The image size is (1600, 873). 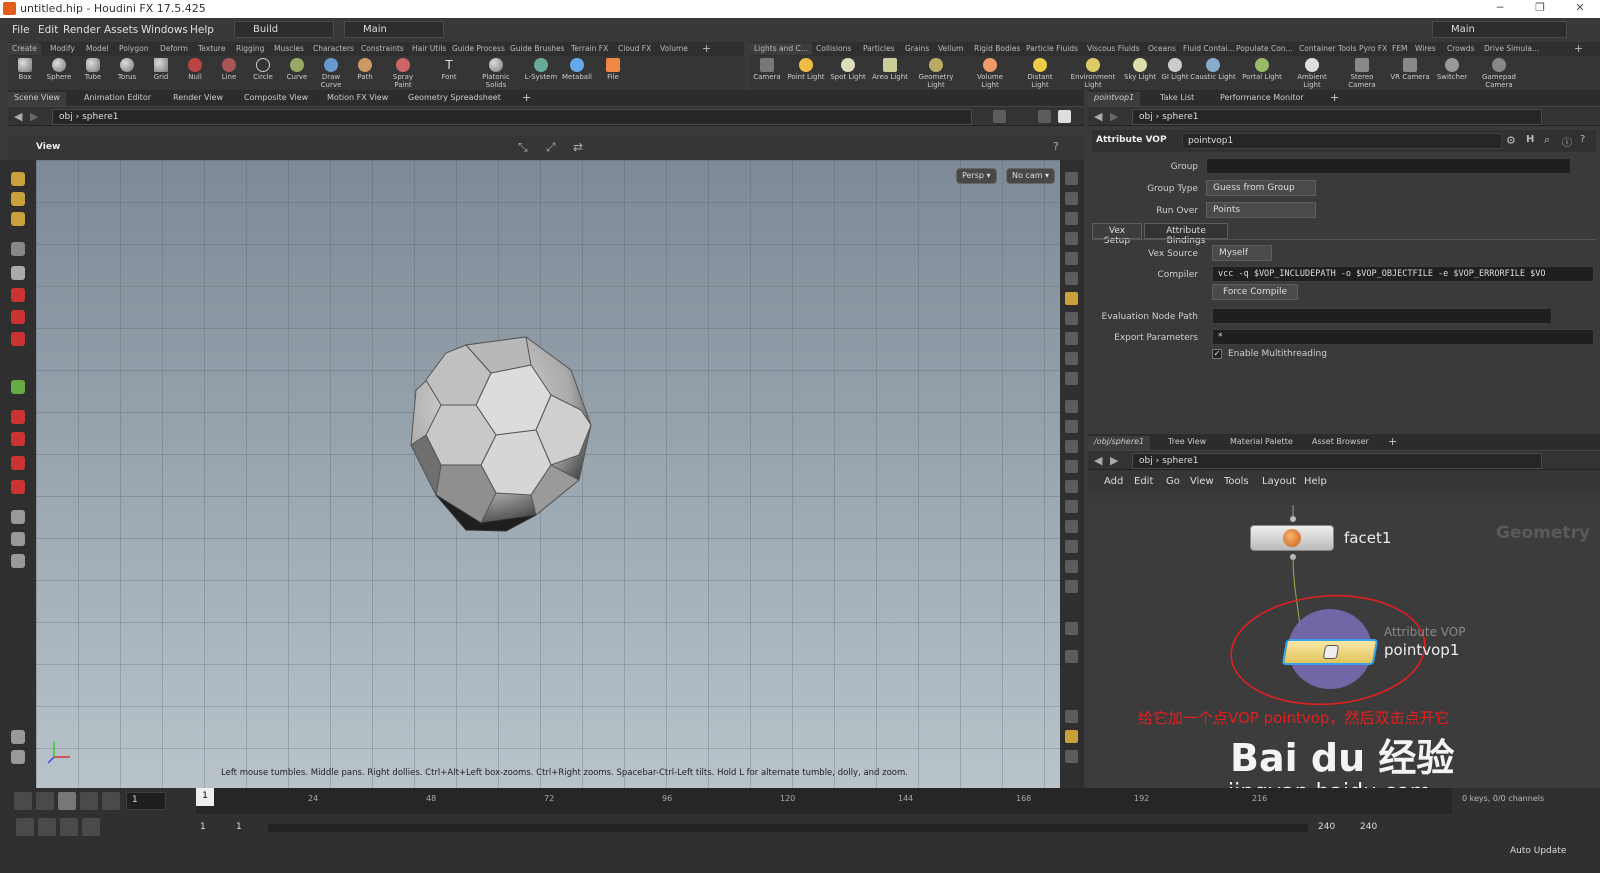 I want to click on shelf-tab-create: Create, so click(x=24, y=49).